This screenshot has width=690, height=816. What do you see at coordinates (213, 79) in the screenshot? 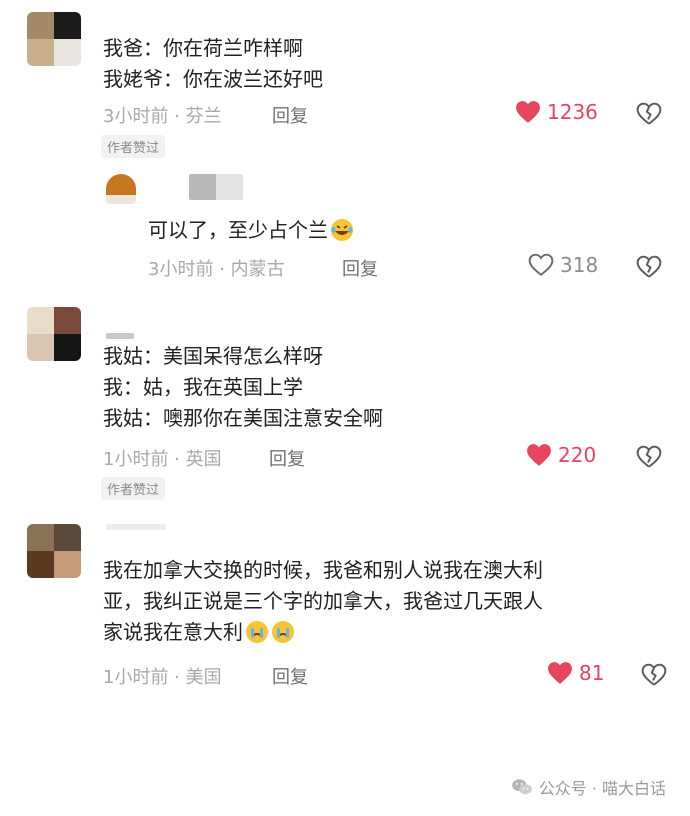
I see `comment-line: 我姥爷：你在波兰还好吧` at bounding box center [213, 79].